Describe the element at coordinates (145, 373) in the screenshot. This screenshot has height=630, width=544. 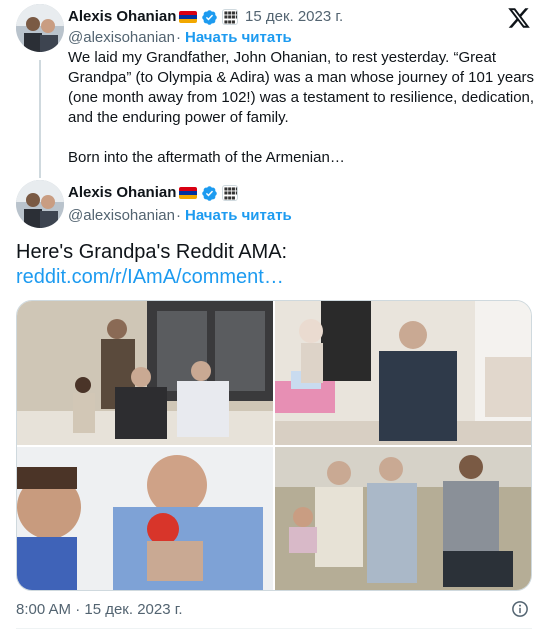
I see `photo-family-indoor` at that location.